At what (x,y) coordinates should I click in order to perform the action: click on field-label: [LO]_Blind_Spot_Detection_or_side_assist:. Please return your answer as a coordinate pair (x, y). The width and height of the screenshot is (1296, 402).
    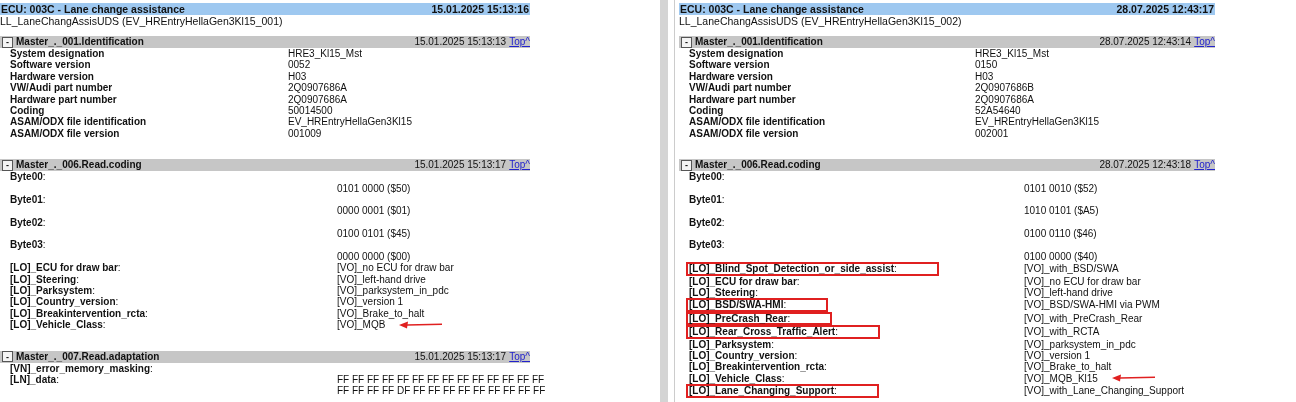
    Looking at the image, I should click on (812, 269).